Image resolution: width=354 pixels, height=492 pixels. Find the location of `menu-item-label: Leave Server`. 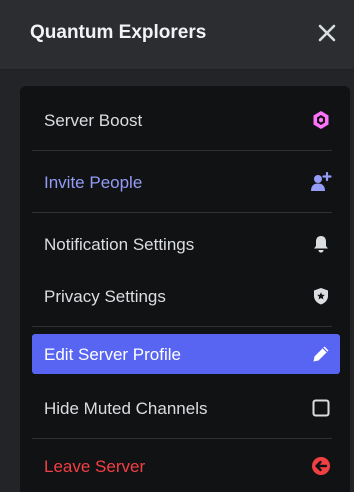

menu-item-label: Leave Server is located at coordinates (95, 466).